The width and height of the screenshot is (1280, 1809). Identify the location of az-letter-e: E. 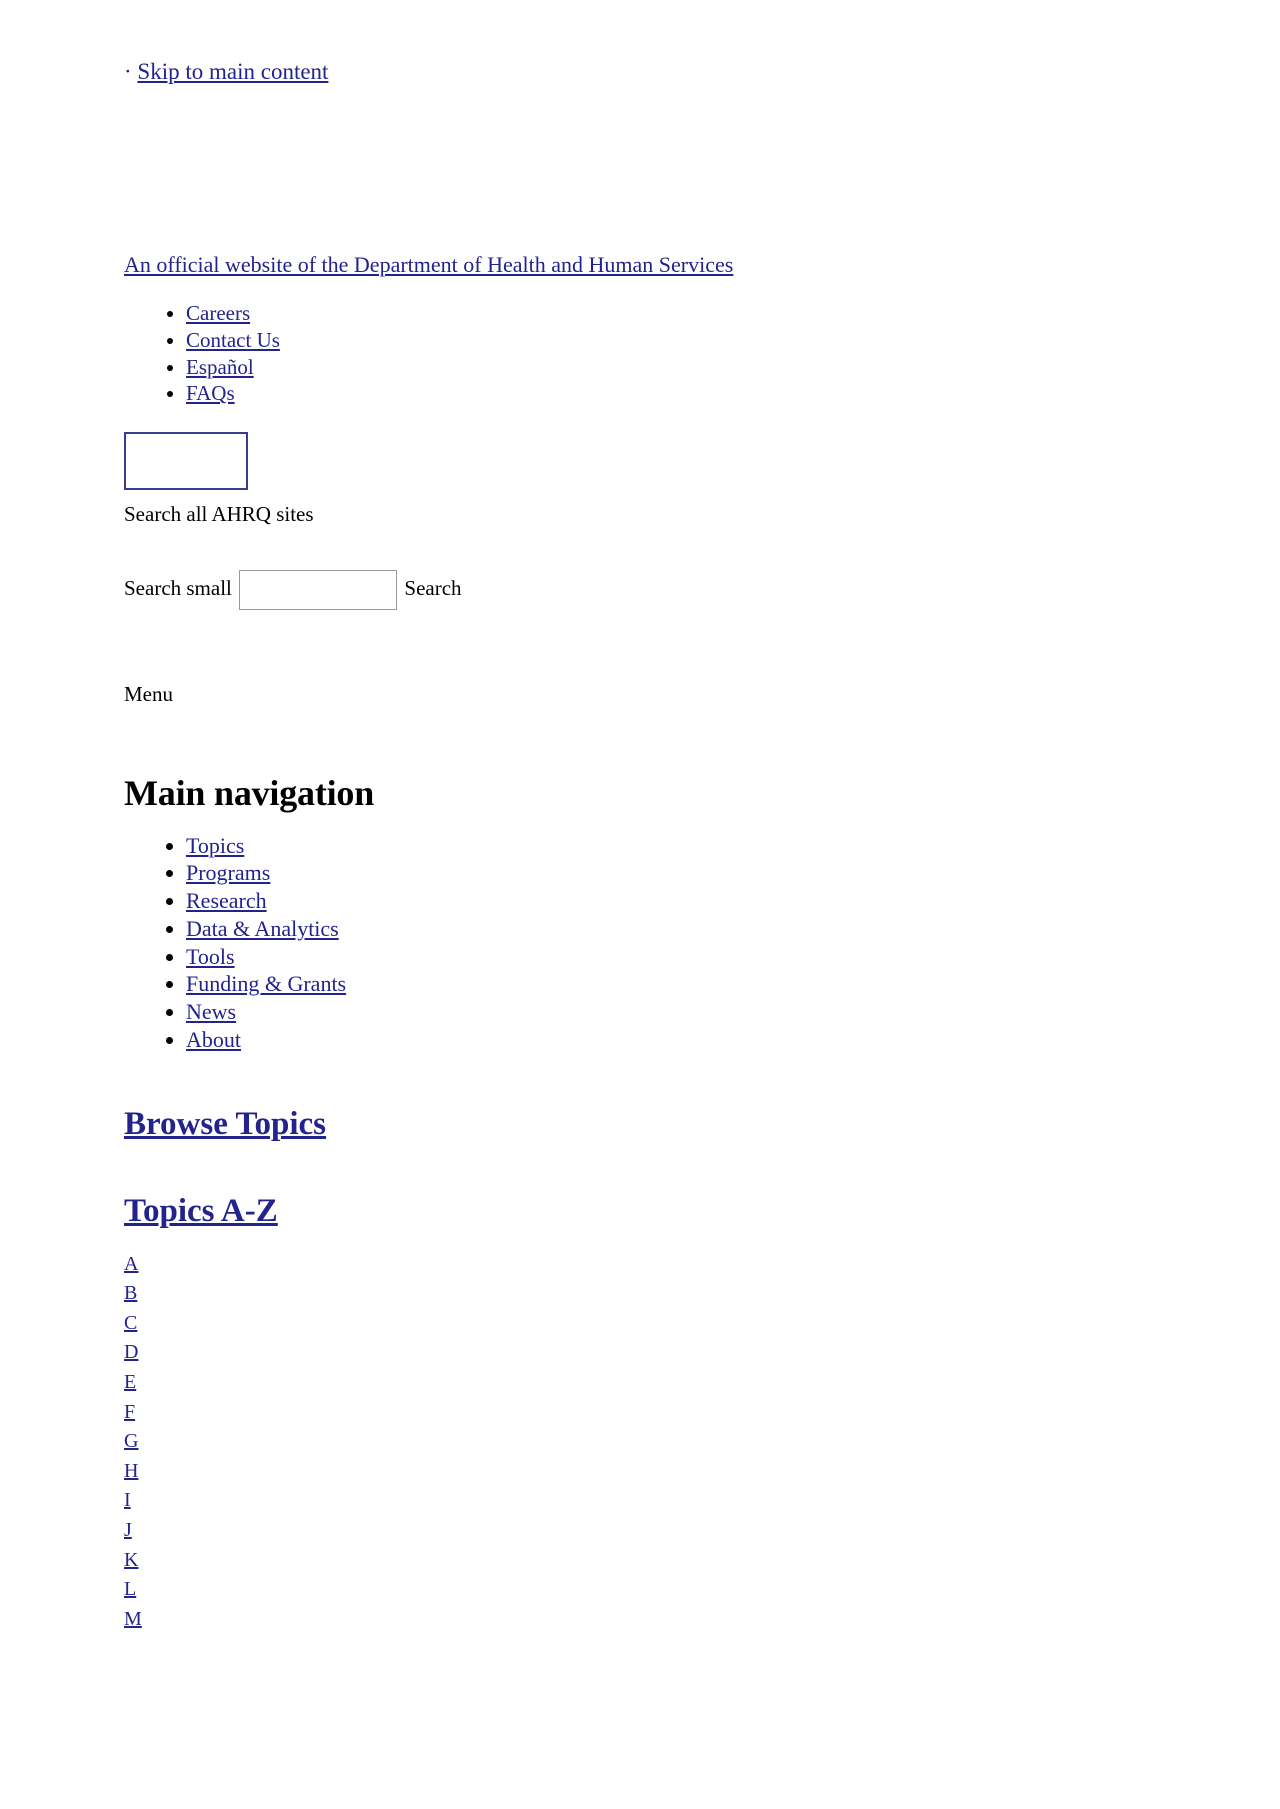
(131, 1383).